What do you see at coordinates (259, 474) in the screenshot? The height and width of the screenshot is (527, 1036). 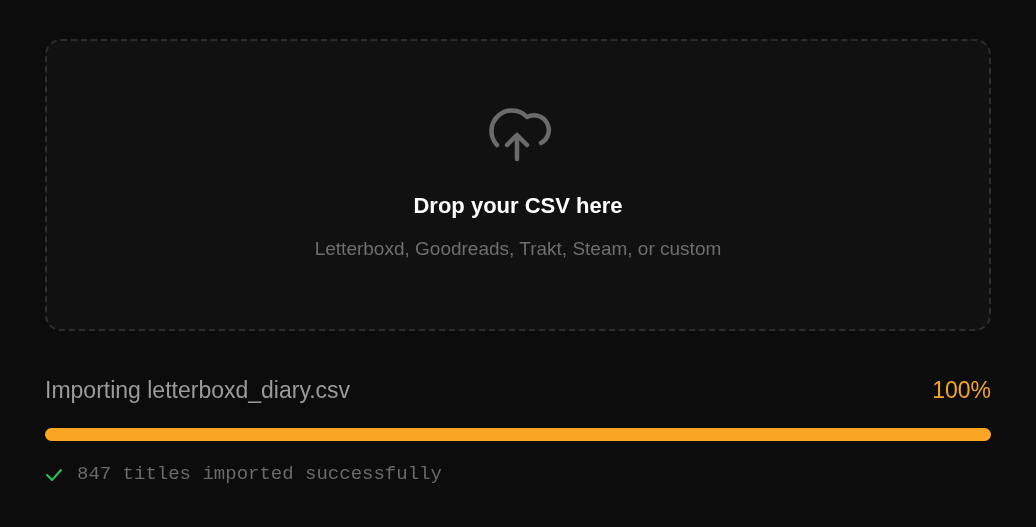 I see `status-message: 847 titles imported successfully` at bounding box center [259, 474].